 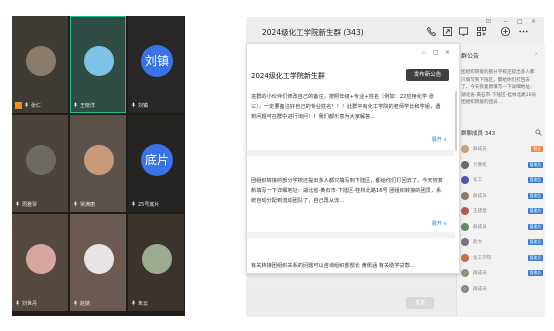 I want to click on popup-scrollbar, so click(x=456, y=121).